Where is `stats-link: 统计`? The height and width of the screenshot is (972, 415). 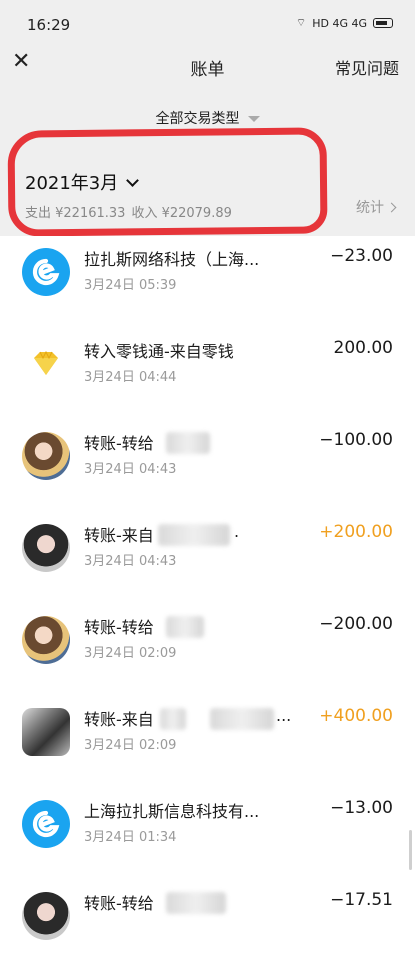
stats-link: 统计 is located at coordinates (376, 207).